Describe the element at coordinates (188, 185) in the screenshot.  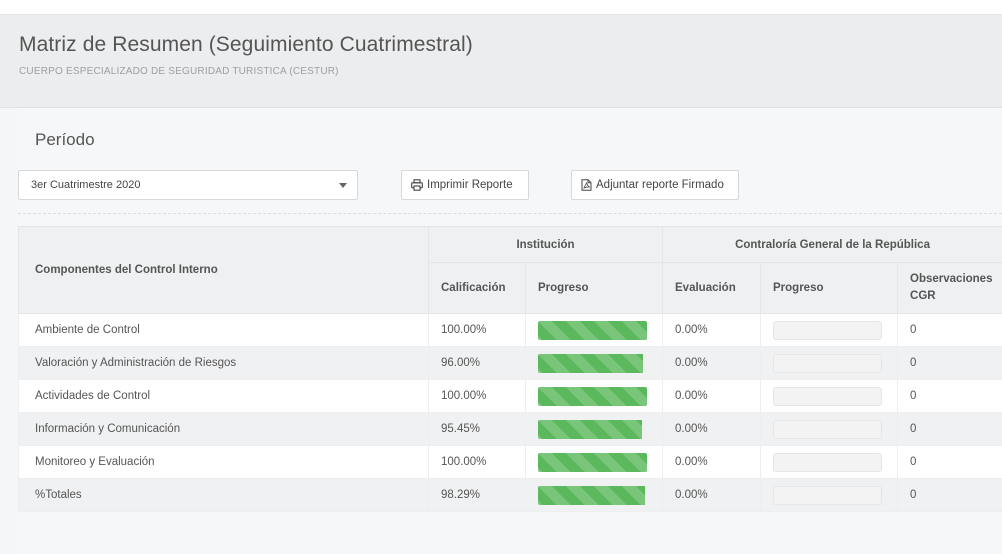
I see `period-select: 3er Cuatrimestre 2020` at that location.